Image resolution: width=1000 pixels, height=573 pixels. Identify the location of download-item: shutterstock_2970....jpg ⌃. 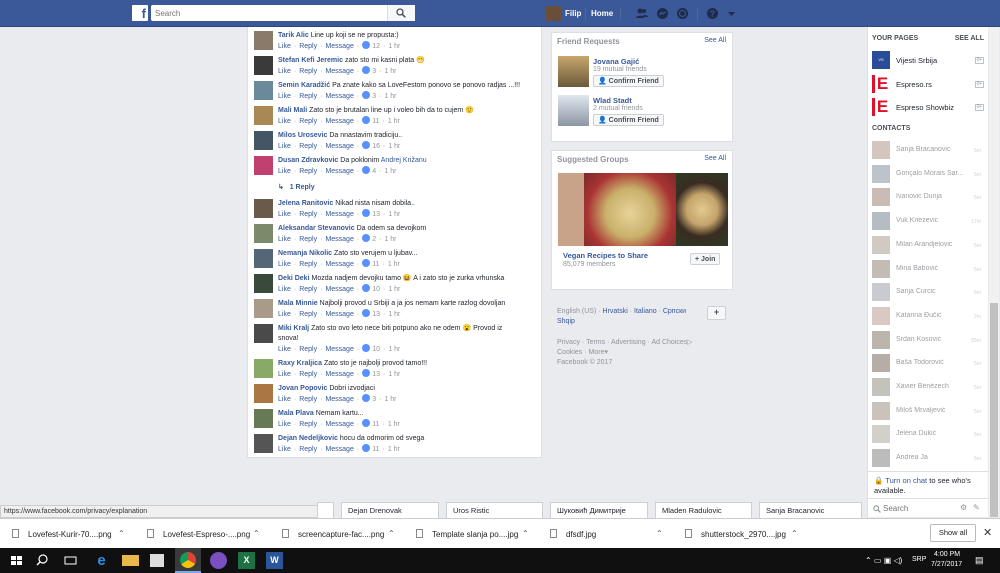
(738, 534).